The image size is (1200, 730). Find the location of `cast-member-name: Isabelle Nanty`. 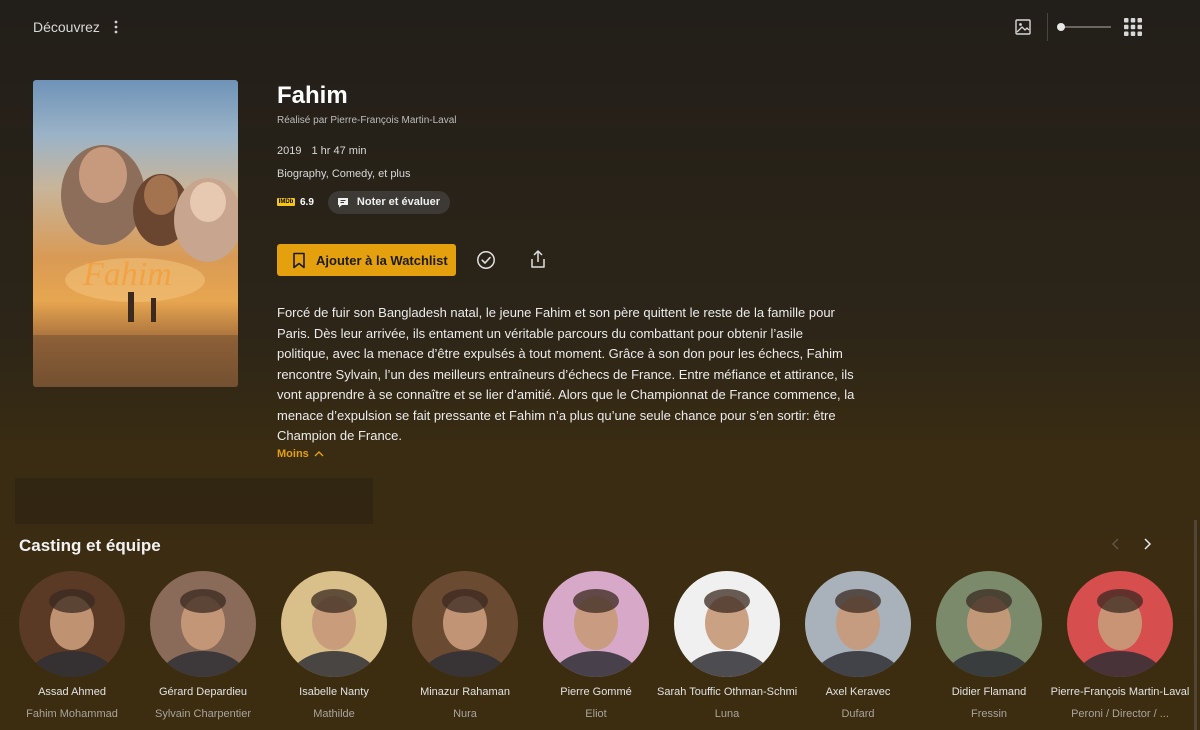

cast-member-name: Isabelle Nanty is located at coordinates (334, 692).